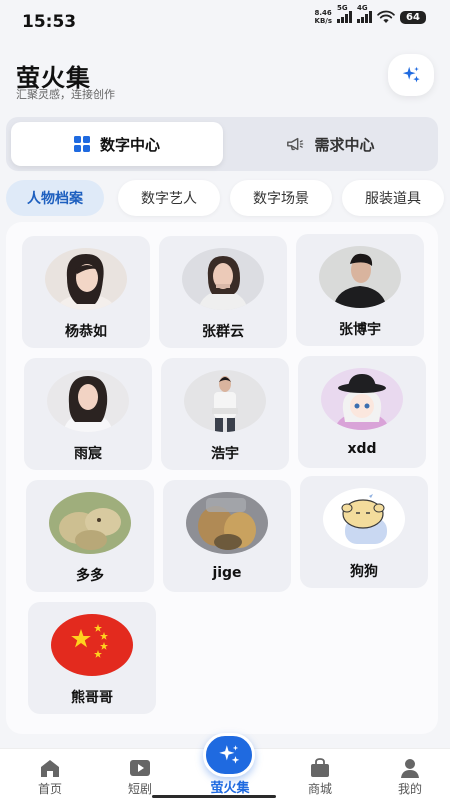 The image size is (450, 800). What do you see at coordinates (65, 94) in the screenshot?
I see `page-subtitle: 汇聚灵感，连接创作` at bounding box center [65, 94].